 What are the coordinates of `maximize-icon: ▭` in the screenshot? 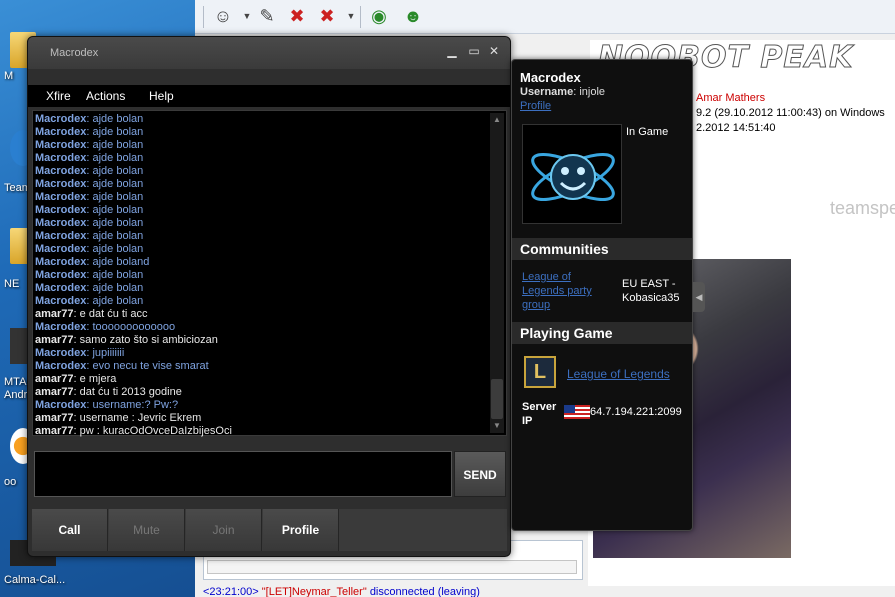 It's located at (474, 51).